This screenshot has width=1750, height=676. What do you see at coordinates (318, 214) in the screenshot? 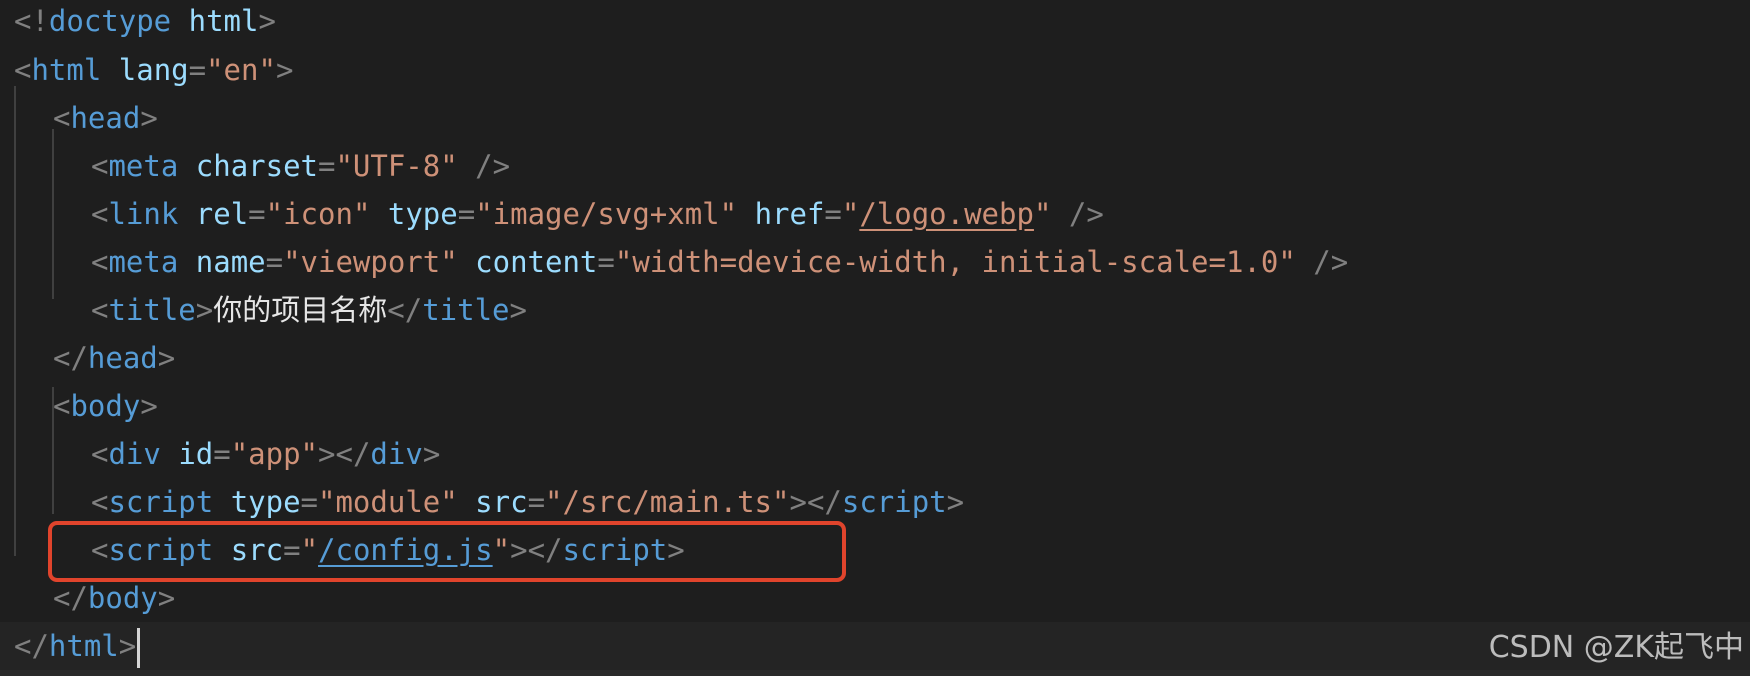
I see `token: "icon"` at bounding box center [318, 214].